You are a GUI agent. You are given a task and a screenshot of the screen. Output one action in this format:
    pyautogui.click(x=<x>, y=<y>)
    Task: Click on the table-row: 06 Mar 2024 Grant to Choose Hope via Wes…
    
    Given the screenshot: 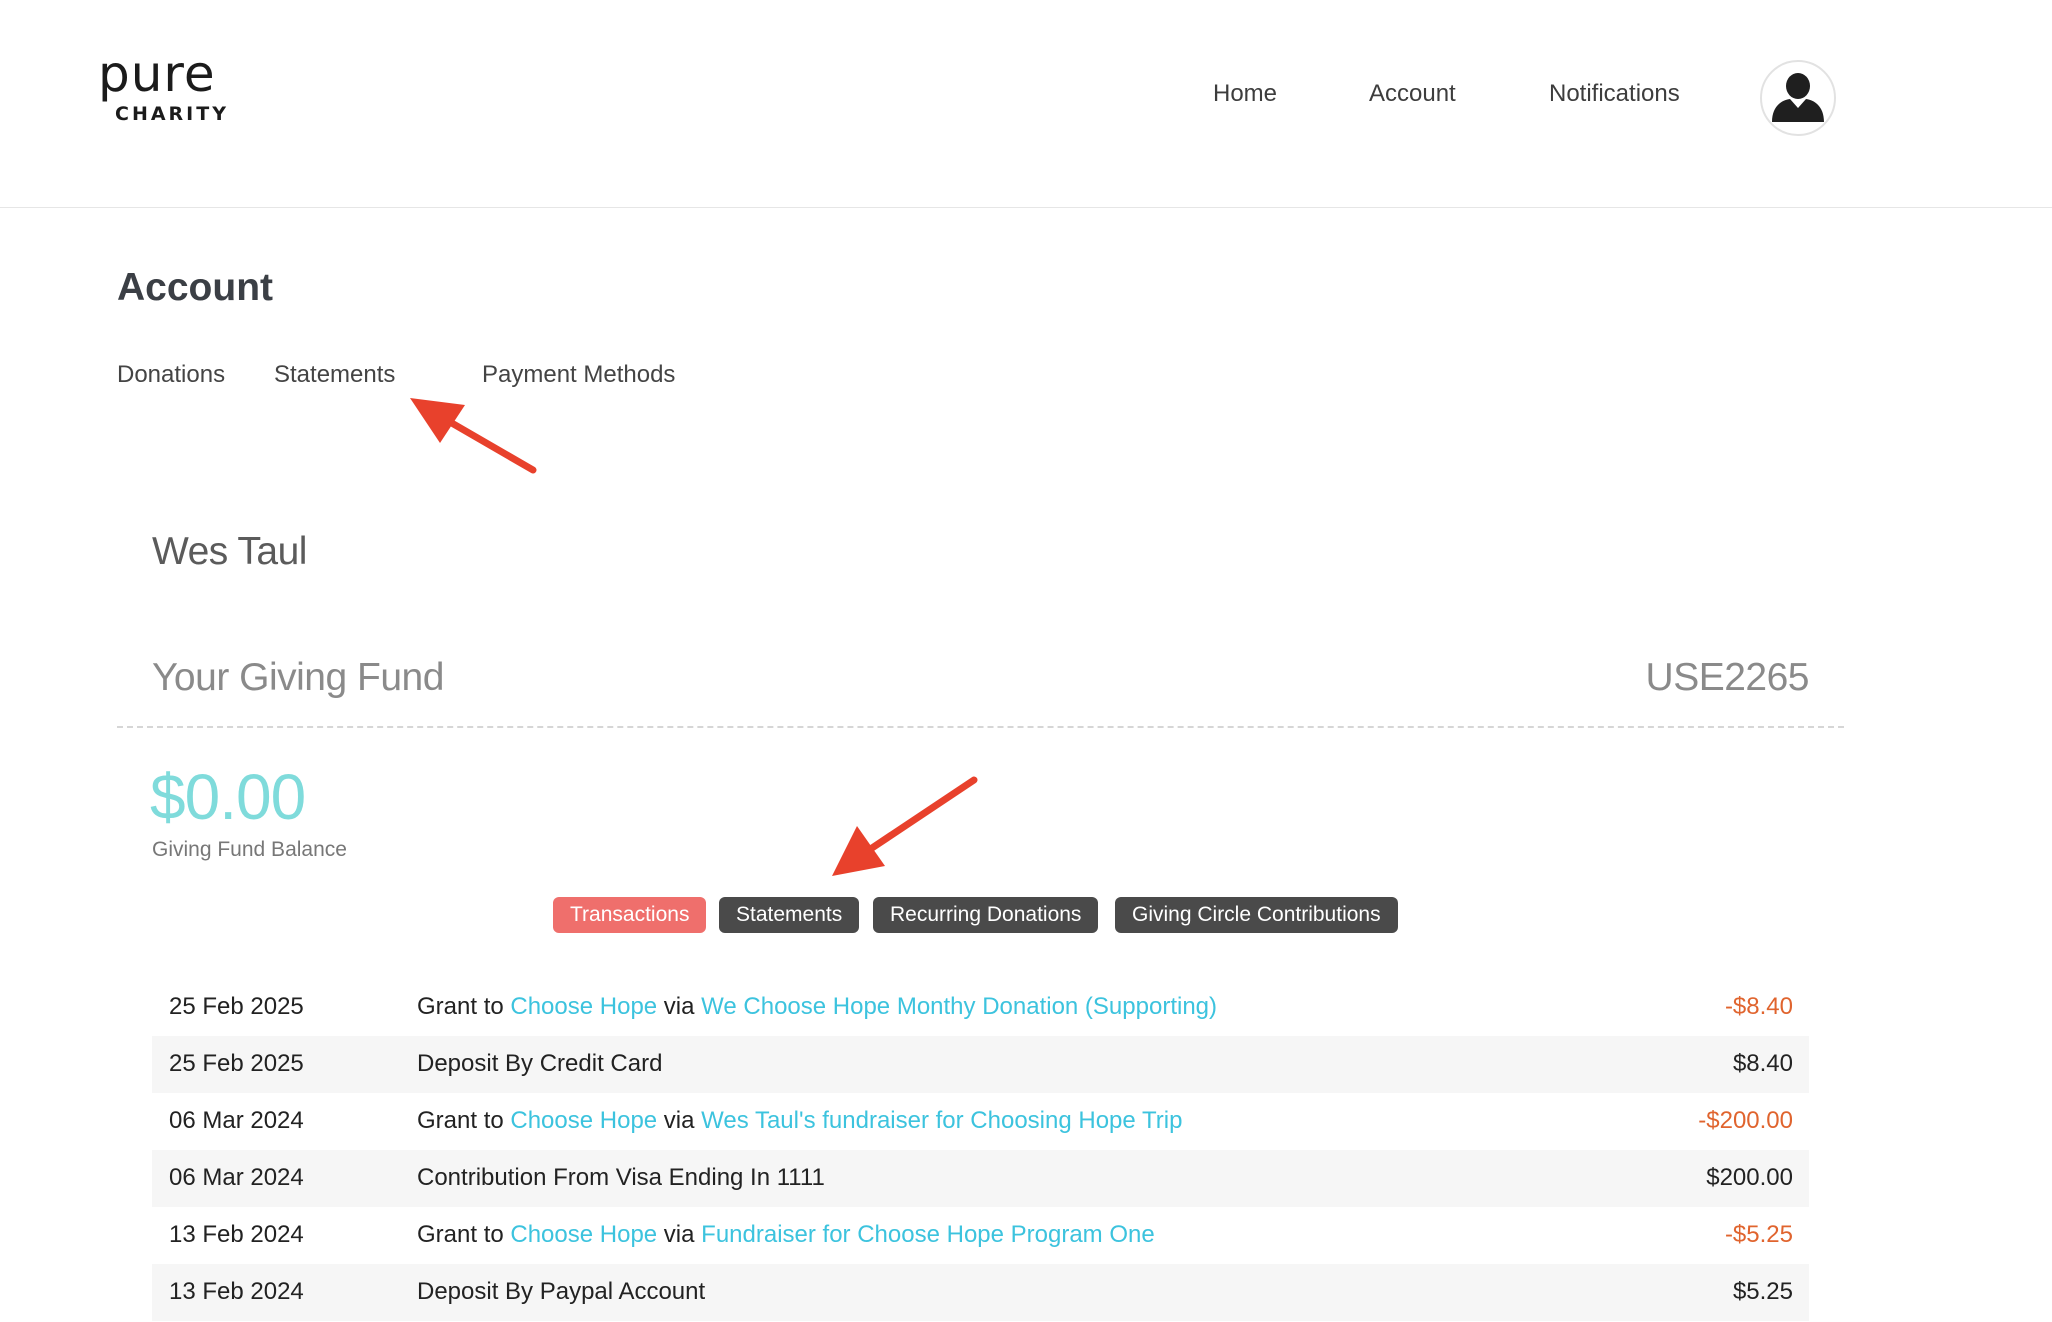 What is the action you would take?
    pyautogui.click(x=980, y=1121)
    